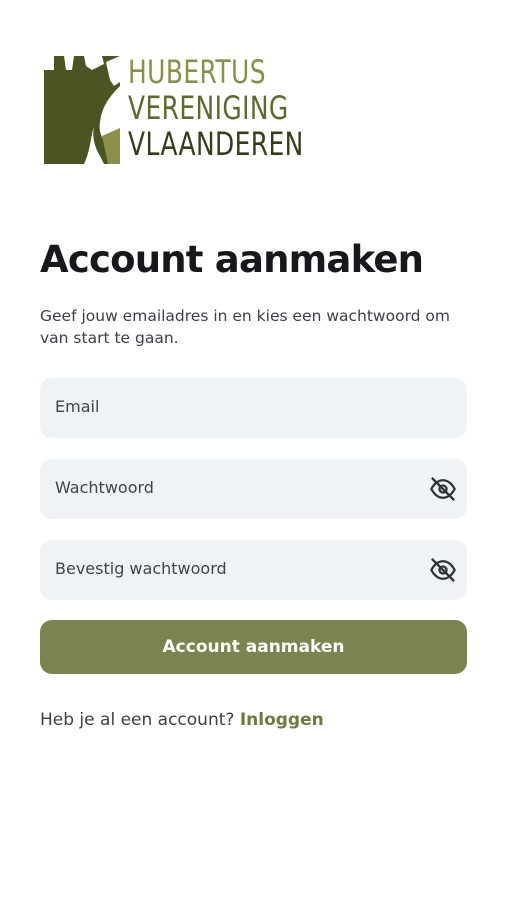 This screenshot has width=507, height=900. I want to click on login-link: Inloggen, so click(282, 720).